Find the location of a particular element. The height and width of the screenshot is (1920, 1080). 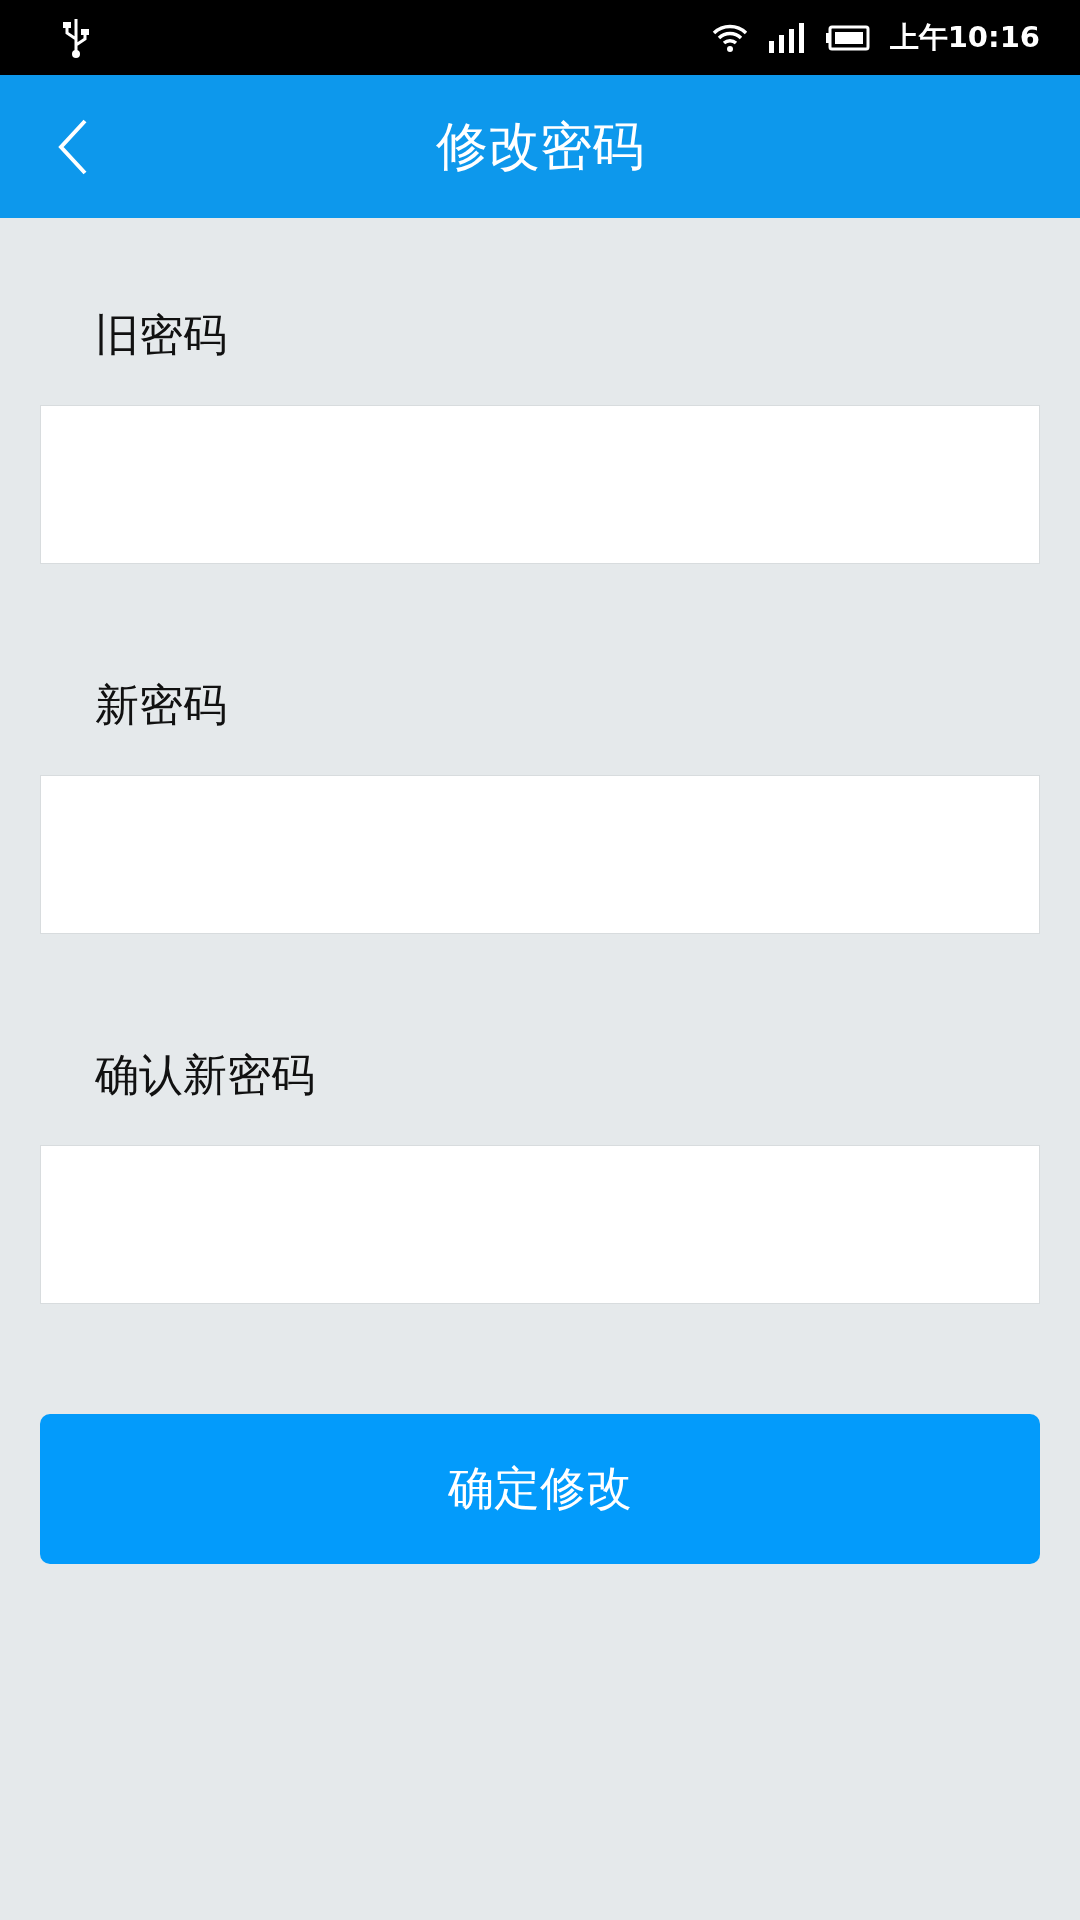

usb-icon is located at coordinates (76, 37).